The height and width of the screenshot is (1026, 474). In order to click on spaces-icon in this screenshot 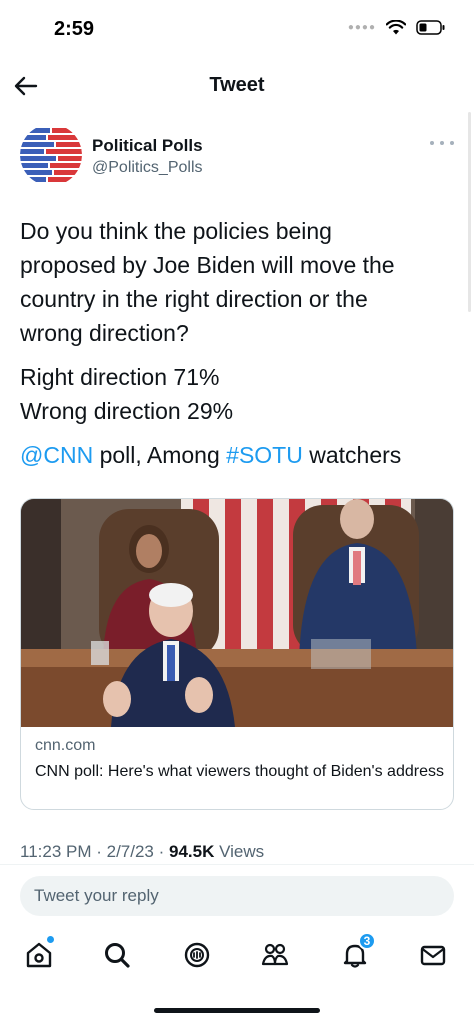, I will do `click(197, 955)`.